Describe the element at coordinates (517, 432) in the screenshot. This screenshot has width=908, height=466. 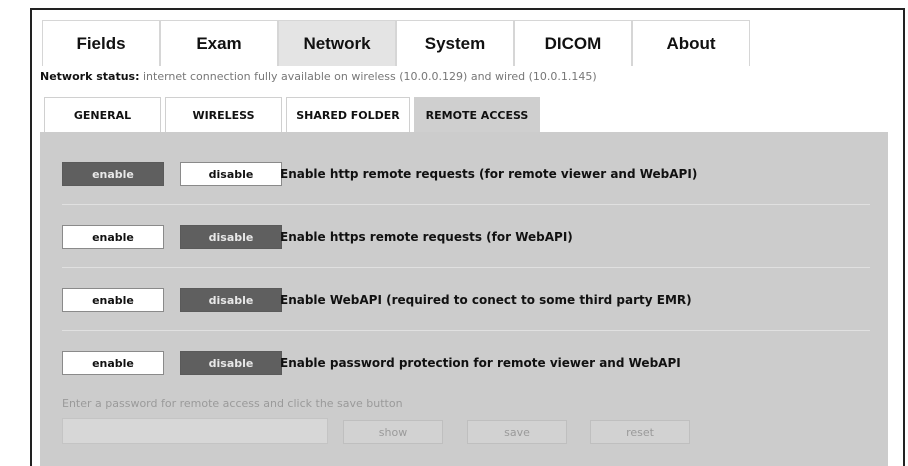
I see `save-button: save` at that location.